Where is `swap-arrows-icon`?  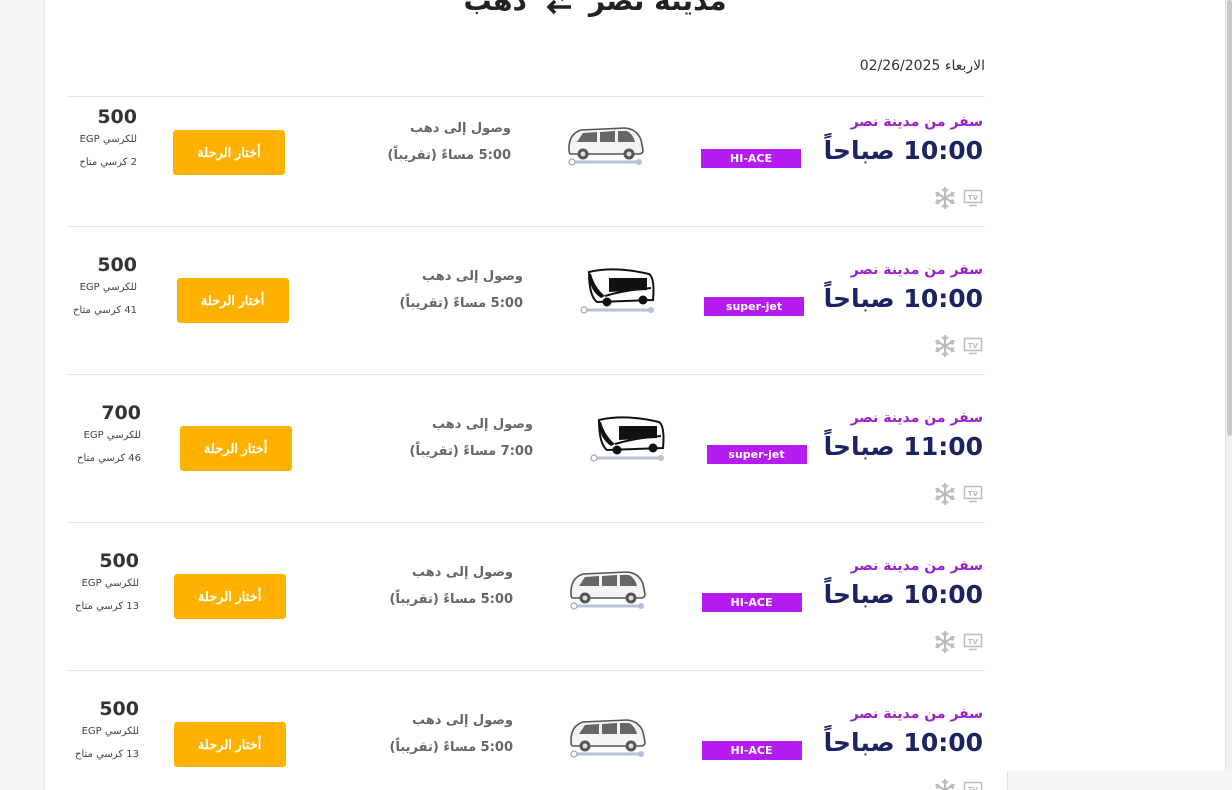 swap-arrows-icon is located at coordinates (558, 7).